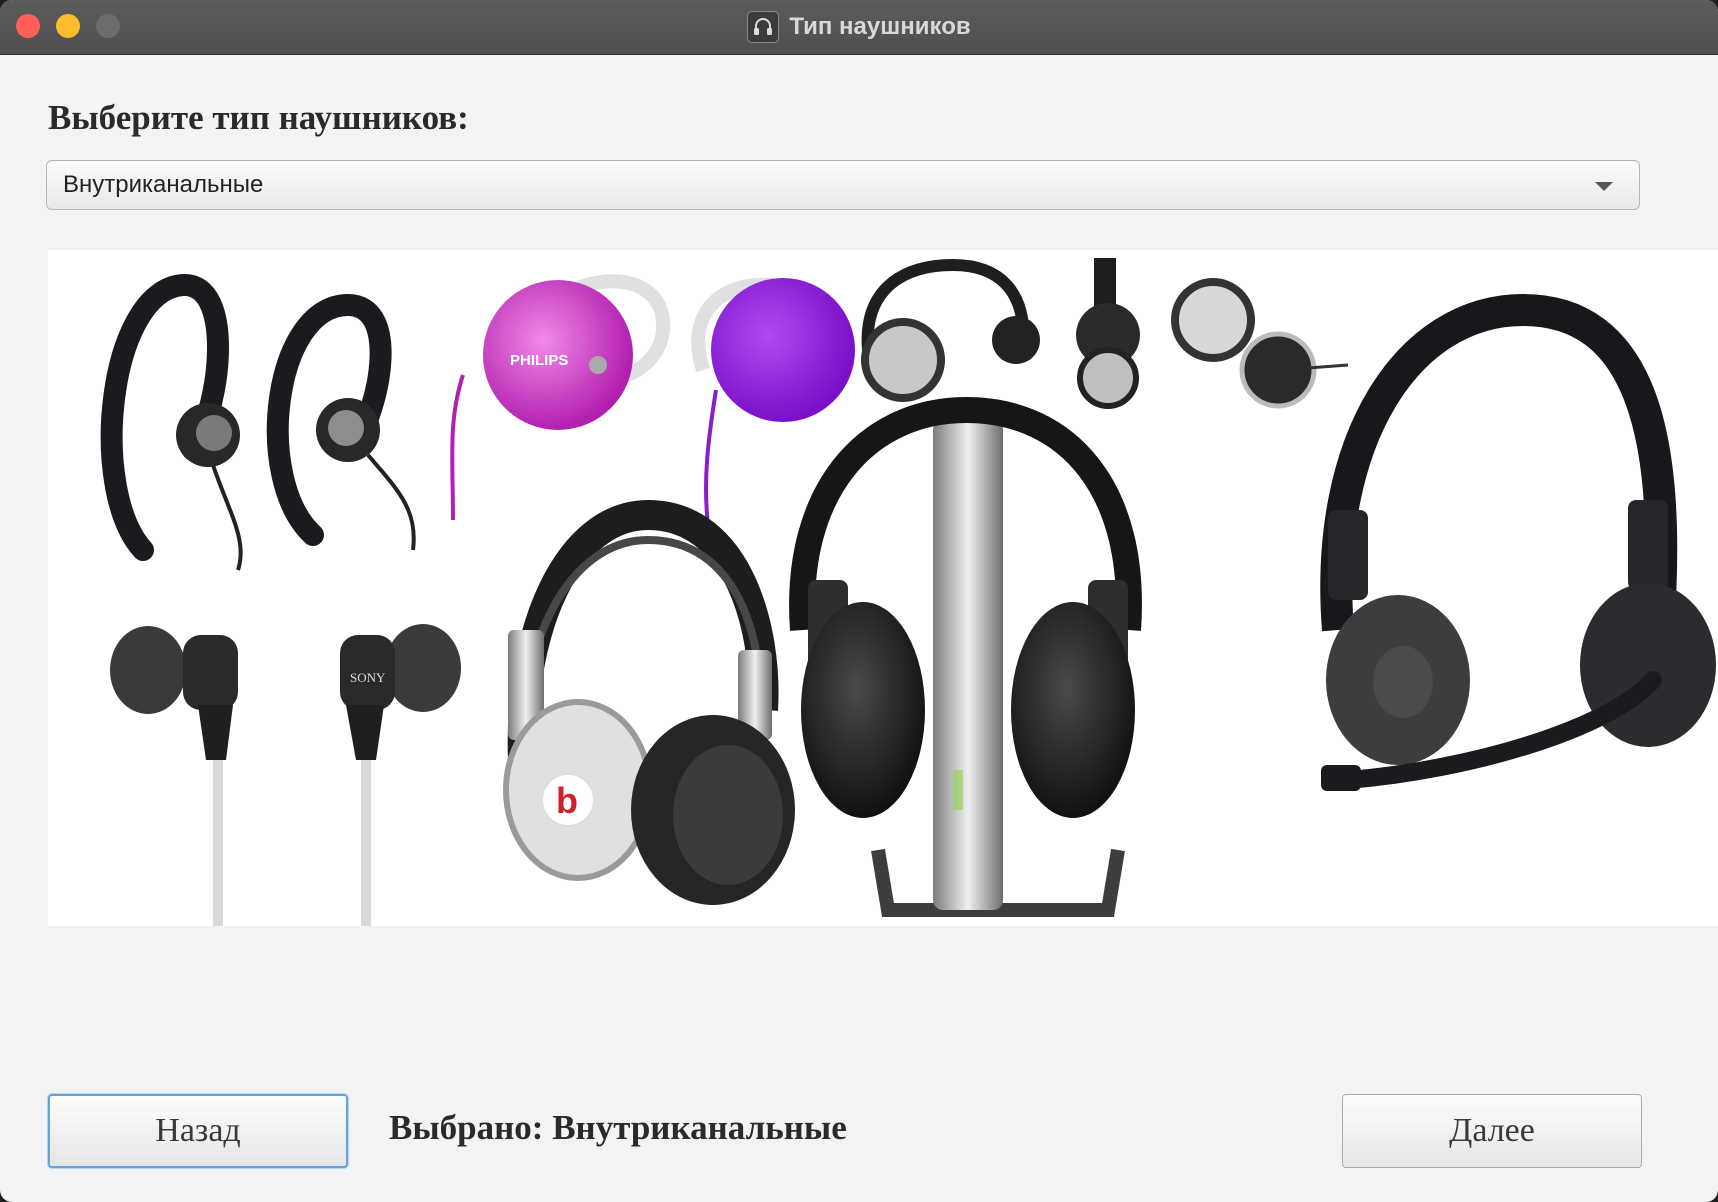 This screenshot has width=1718, height=1202. What do you see at coordinates (285, 775) in the screenshot?
I see `in-ear-earphones: SONY` at bounding box center [285, 775].